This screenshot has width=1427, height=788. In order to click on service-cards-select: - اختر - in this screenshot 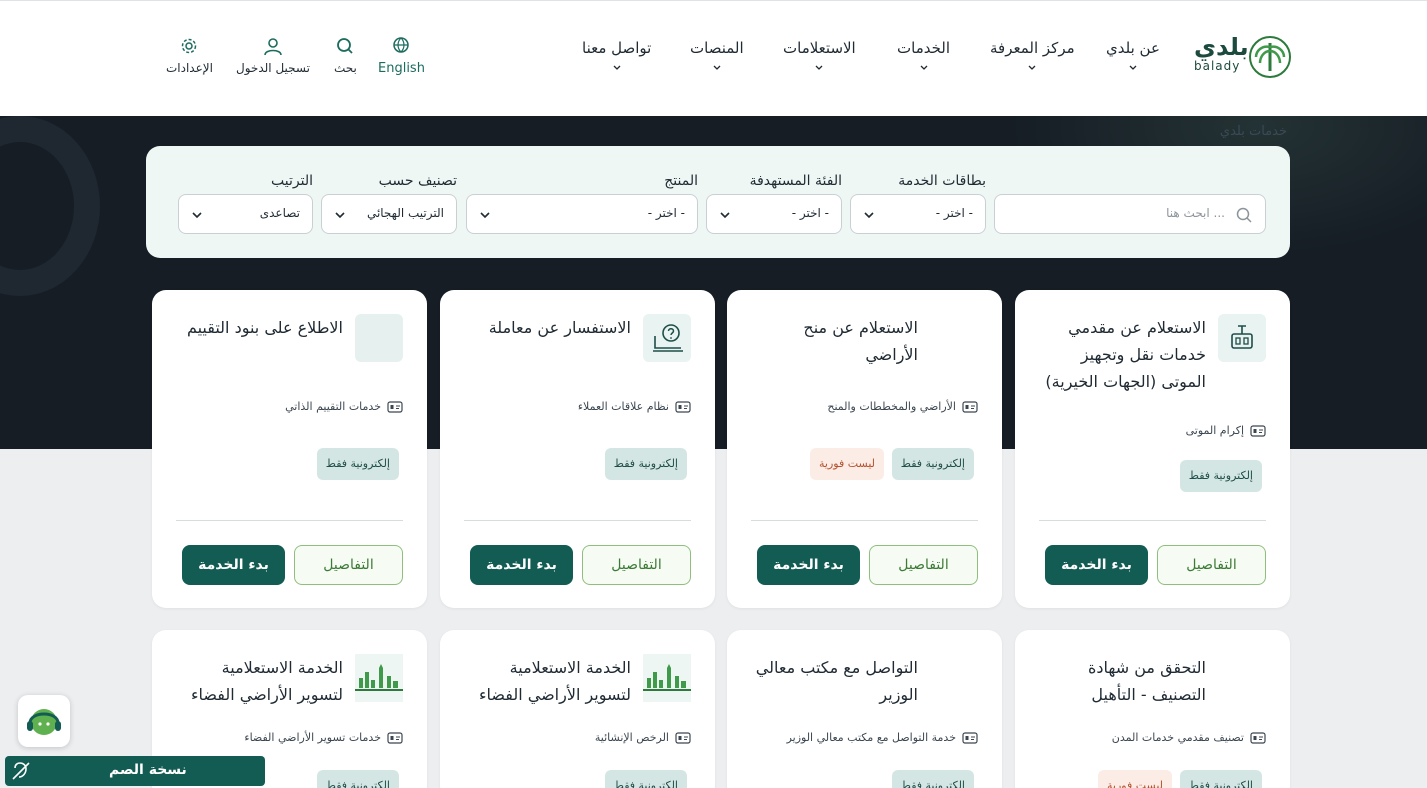, I will do `click(918, 214)`.